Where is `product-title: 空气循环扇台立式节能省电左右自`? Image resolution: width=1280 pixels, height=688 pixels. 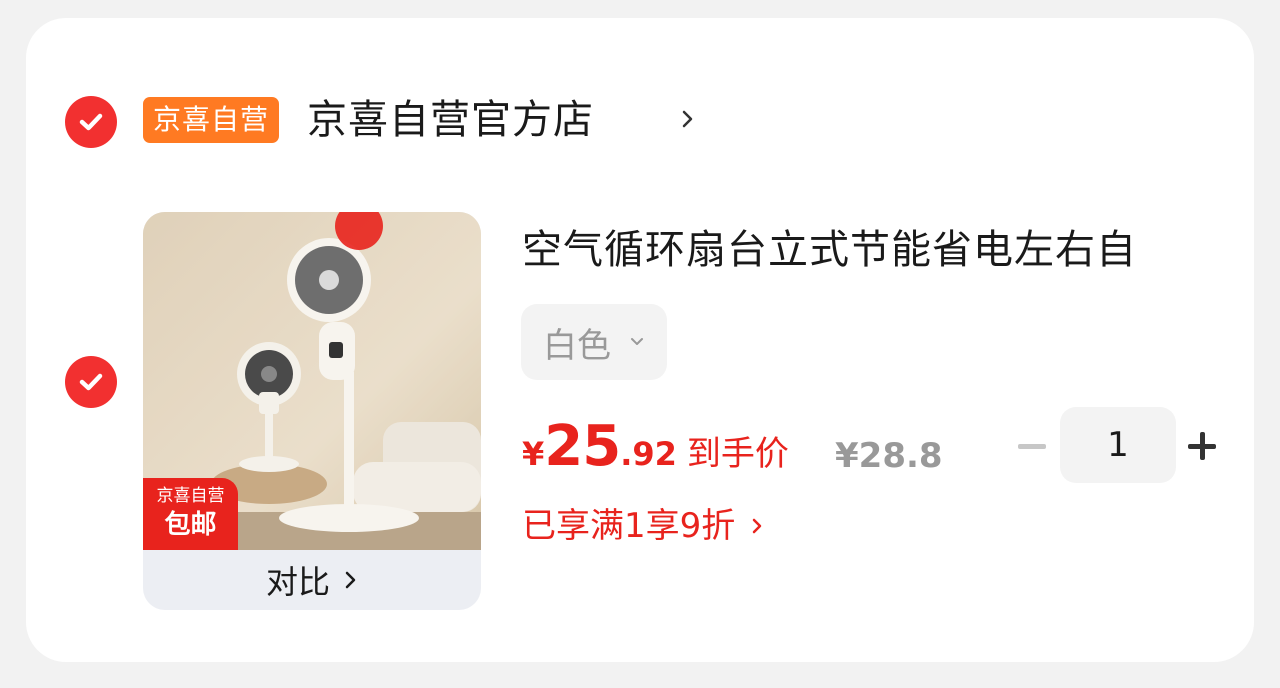 product-title: 空气循环扇台立式节能省电左右自 is located at coordinates (867, 250).